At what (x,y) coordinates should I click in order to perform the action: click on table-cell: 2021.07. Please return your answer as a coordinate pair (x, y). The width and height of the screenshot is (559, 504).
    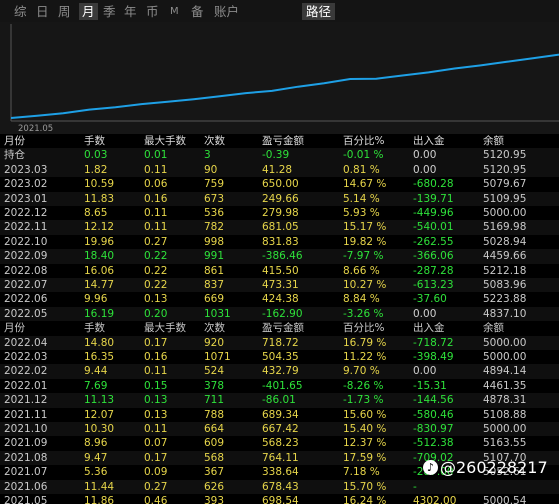
    Looking at the image, I should click on (26, 472).